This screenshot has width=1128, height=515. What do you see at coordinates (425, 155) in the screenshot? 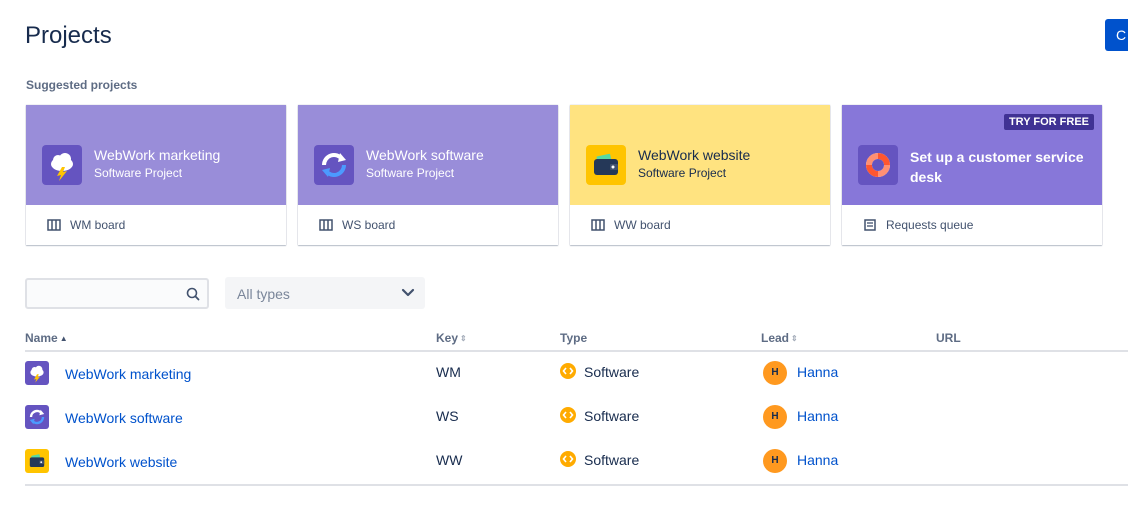
I see `card-title: WebWork software` at bounding box center [425, 155].